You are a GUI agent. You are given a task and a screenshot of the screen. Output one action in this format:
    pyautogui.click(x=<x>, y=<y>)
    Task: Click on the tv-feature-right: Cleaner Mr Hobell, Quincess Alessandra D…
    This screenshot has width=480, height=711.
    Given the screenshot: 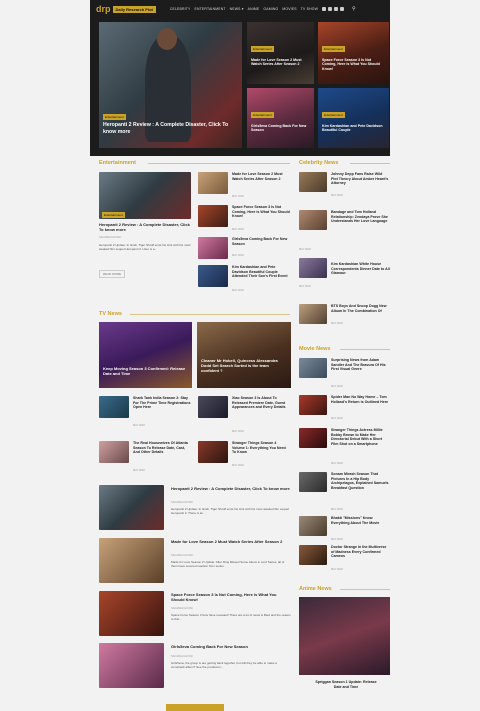 What is the action you would take?
    pyautogui.click(x=244, y=355)
    